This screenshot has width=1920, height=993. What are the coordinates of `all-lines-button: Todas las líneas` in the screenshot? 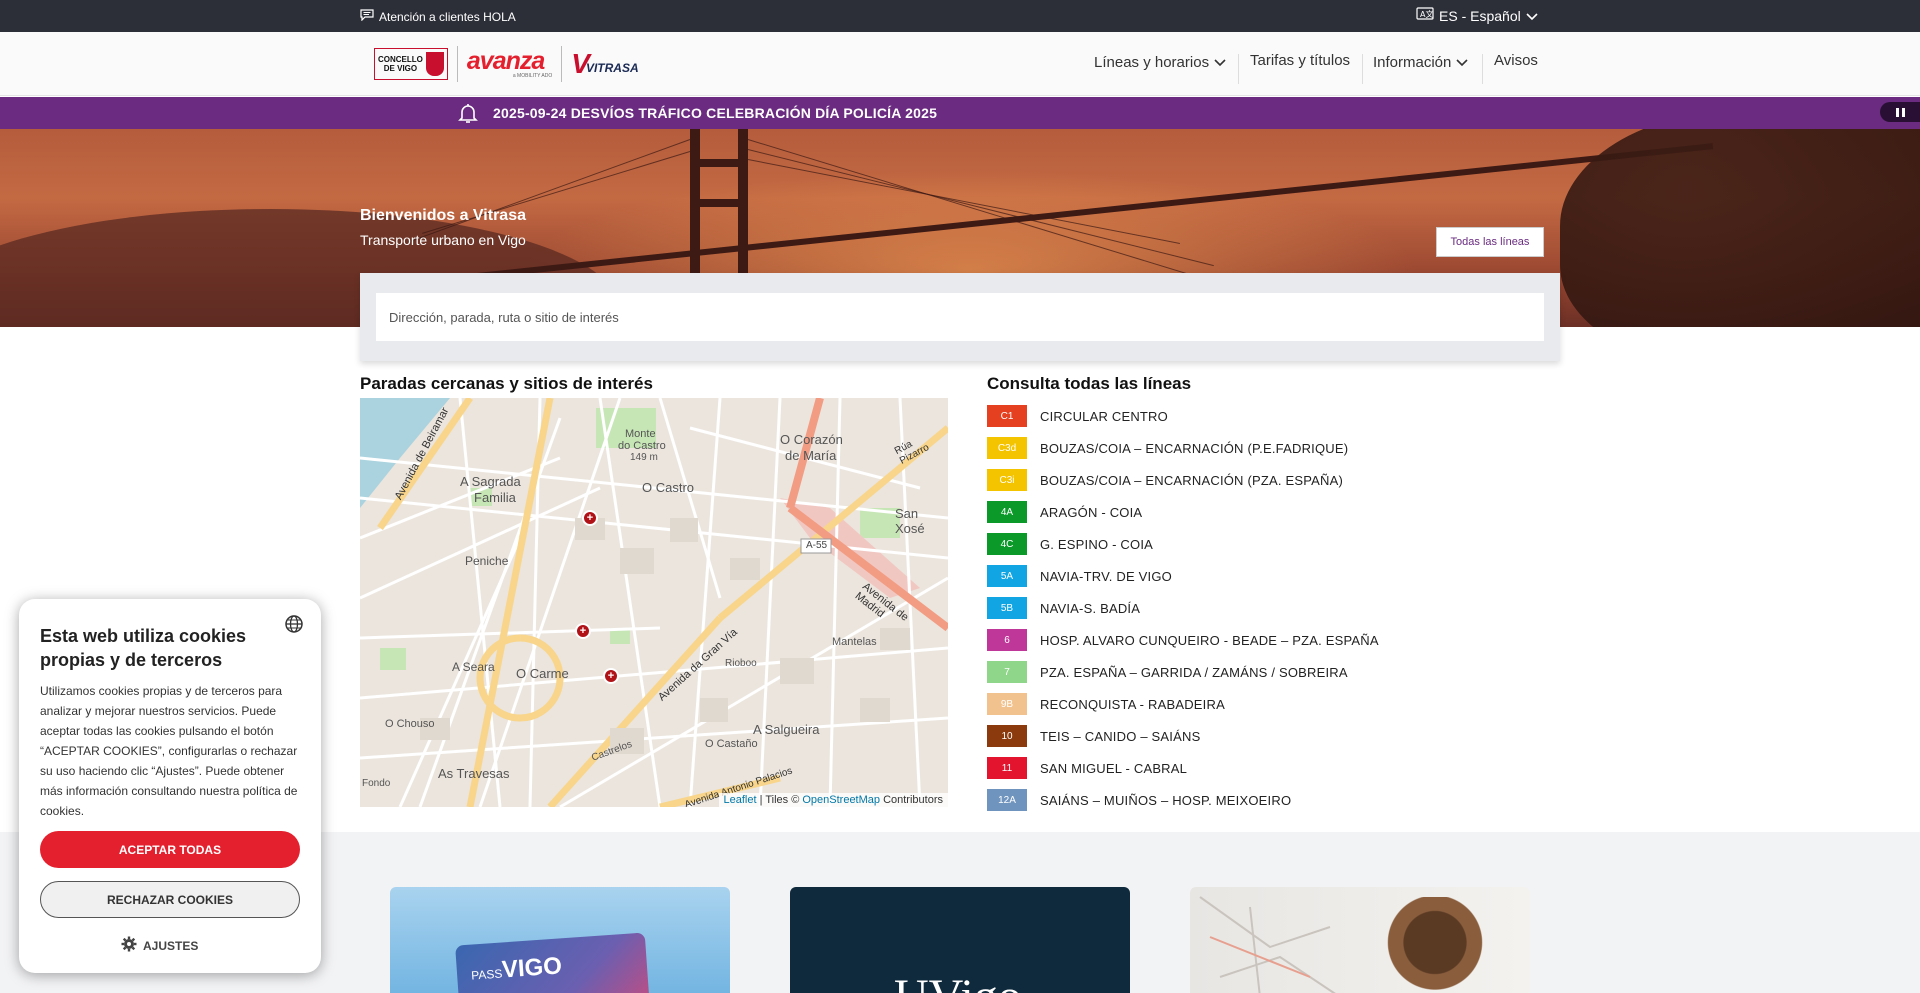 It's located at (1490, 242).